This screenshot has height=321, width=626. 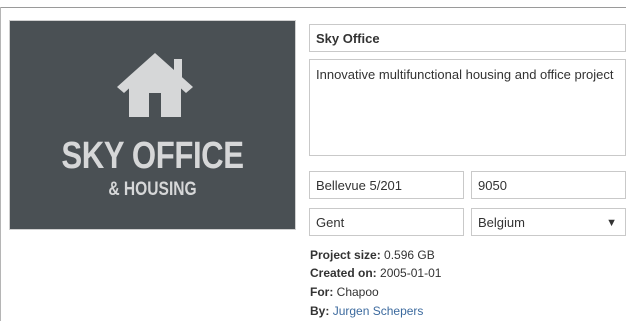 What do you see at coordinates (467, 38) in the screenshot?
I see `project-name-field: Sky Office` at bounding box center [467, 38].